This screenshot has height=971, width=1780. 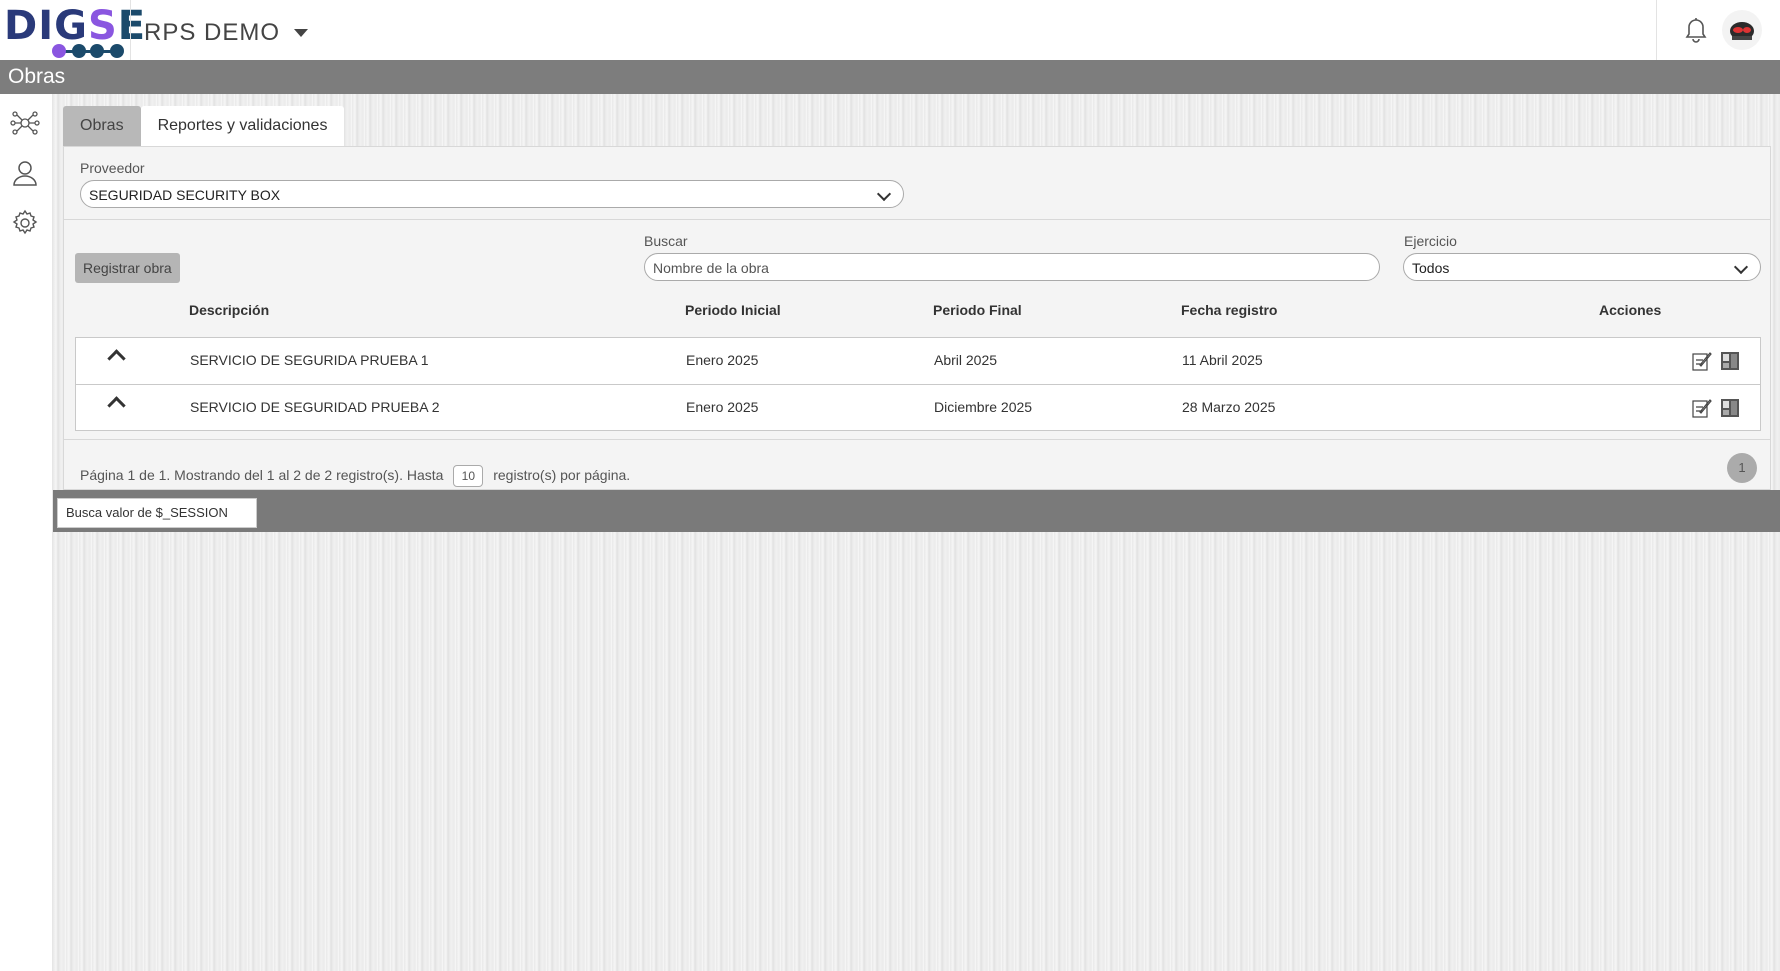 I want to click on tab-bar: Obras Reportes y validaciones, so click(x=204, y=126).